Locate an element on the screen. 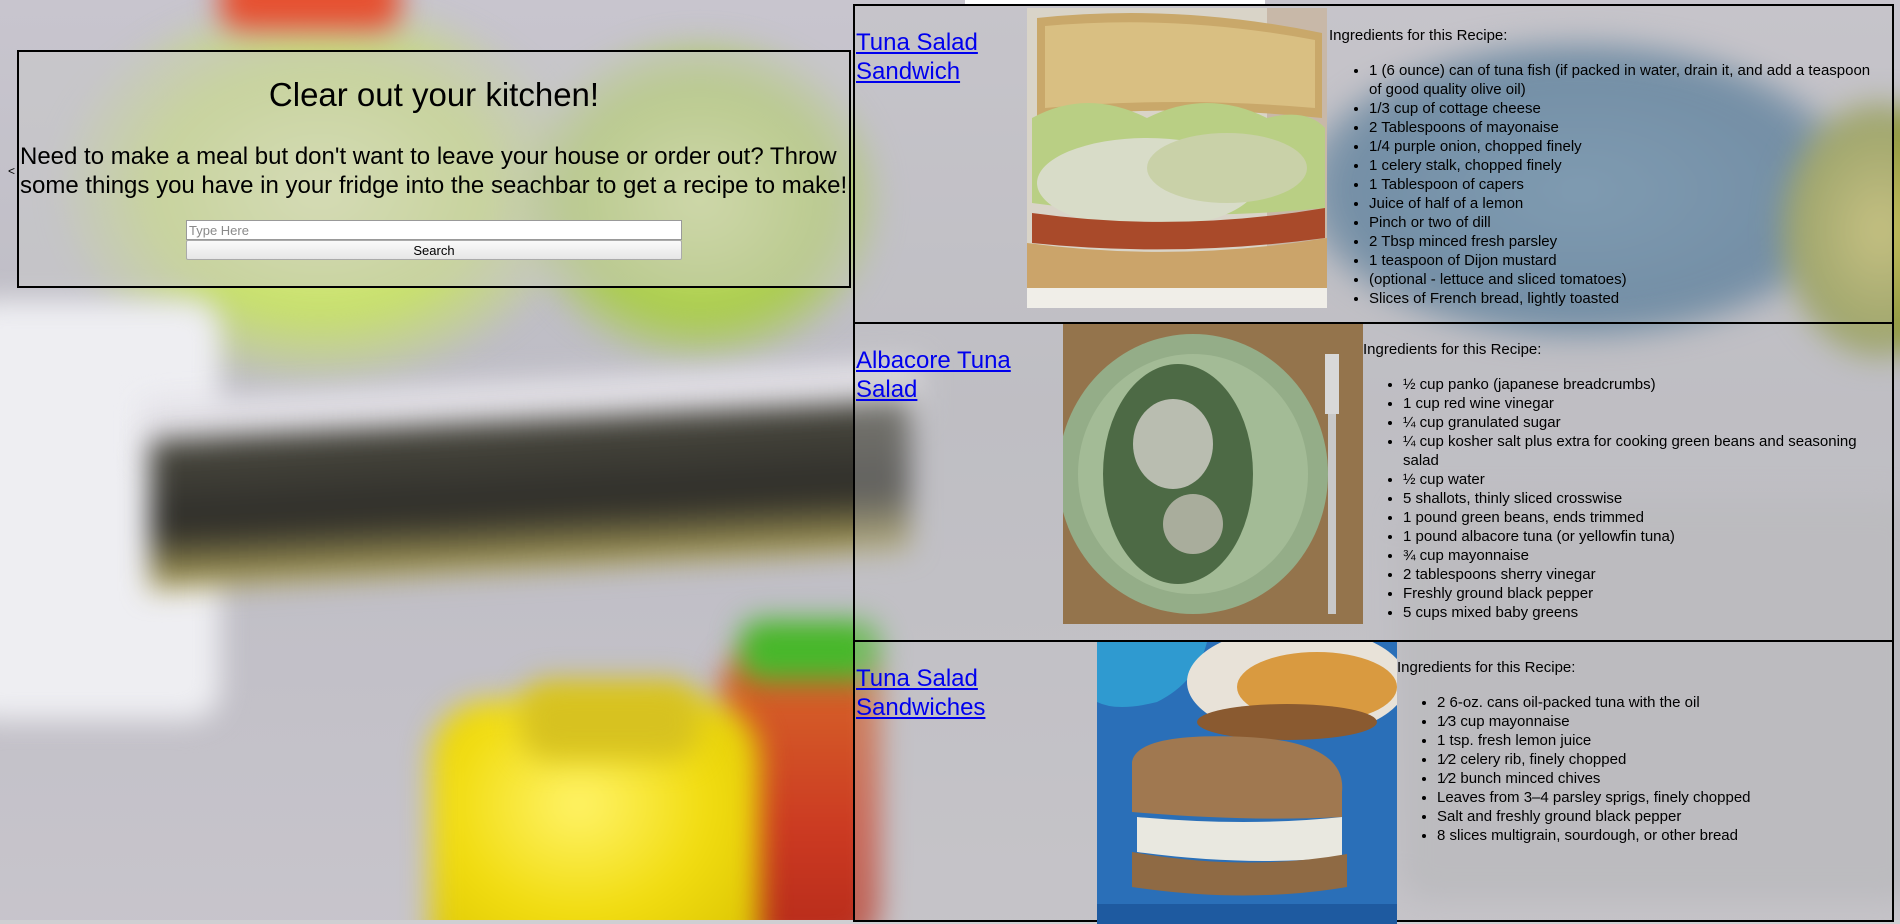  ingredient-item: Pinch or two of dill is located at coordinates (1626, 222).